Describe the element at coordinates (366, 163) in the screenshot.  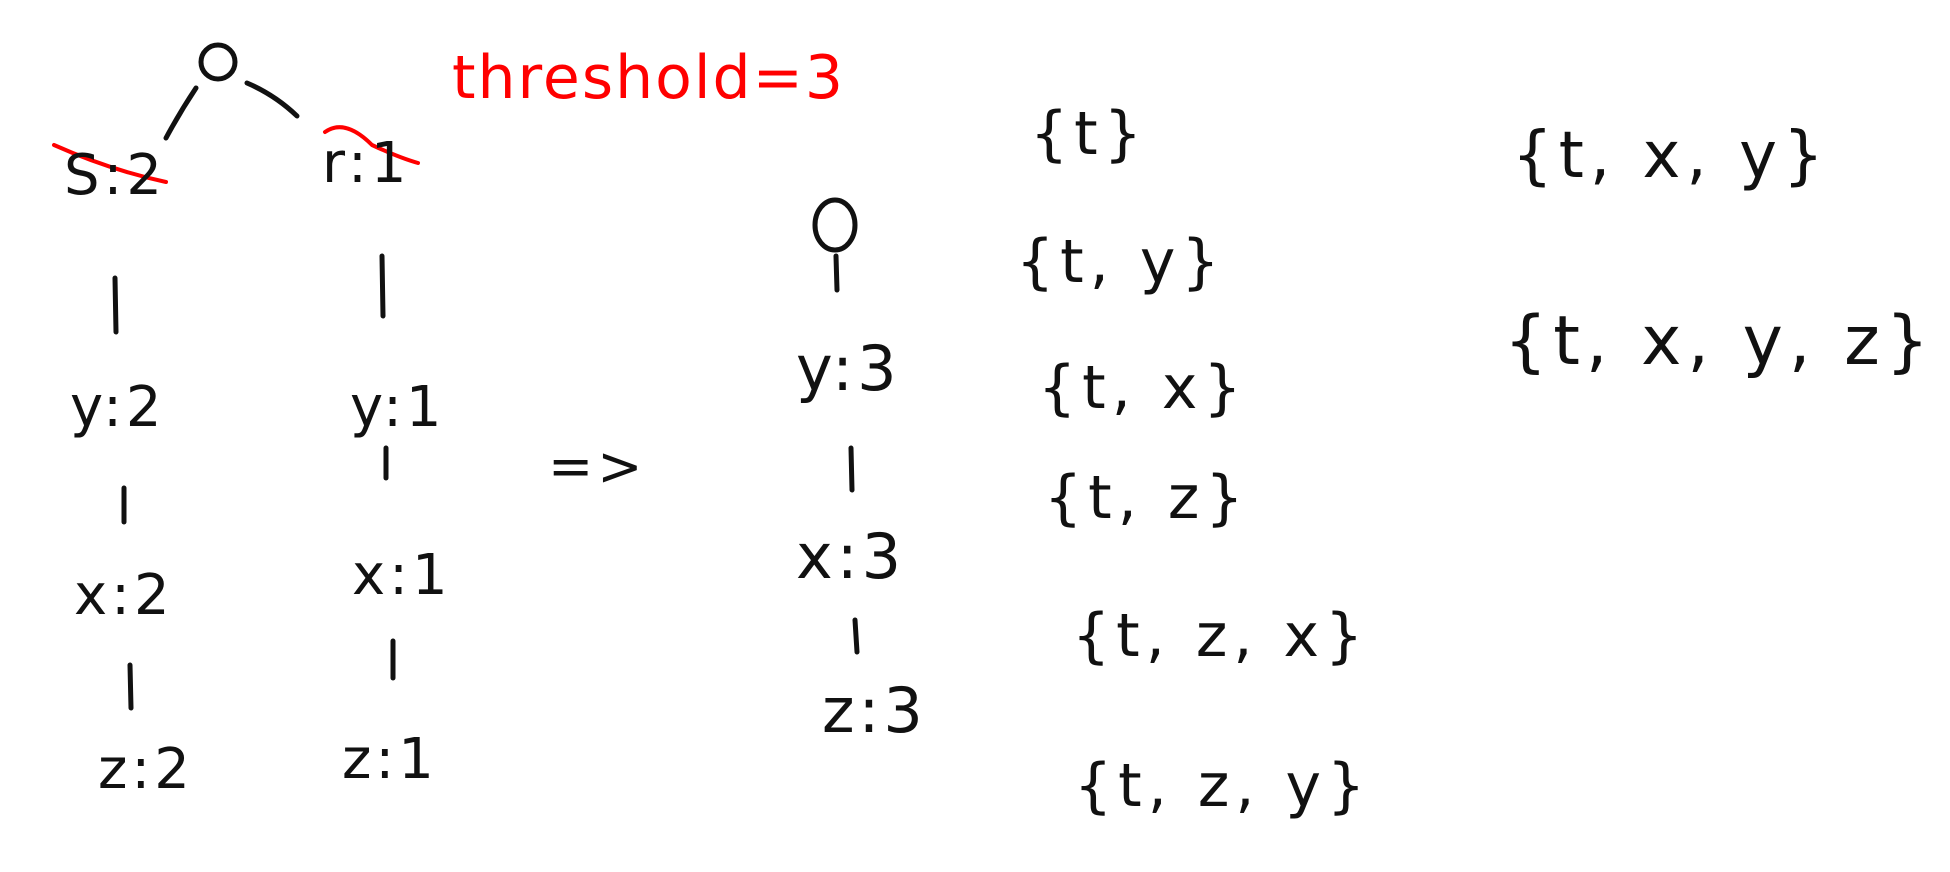
I see `node-r: r:1` at that location.